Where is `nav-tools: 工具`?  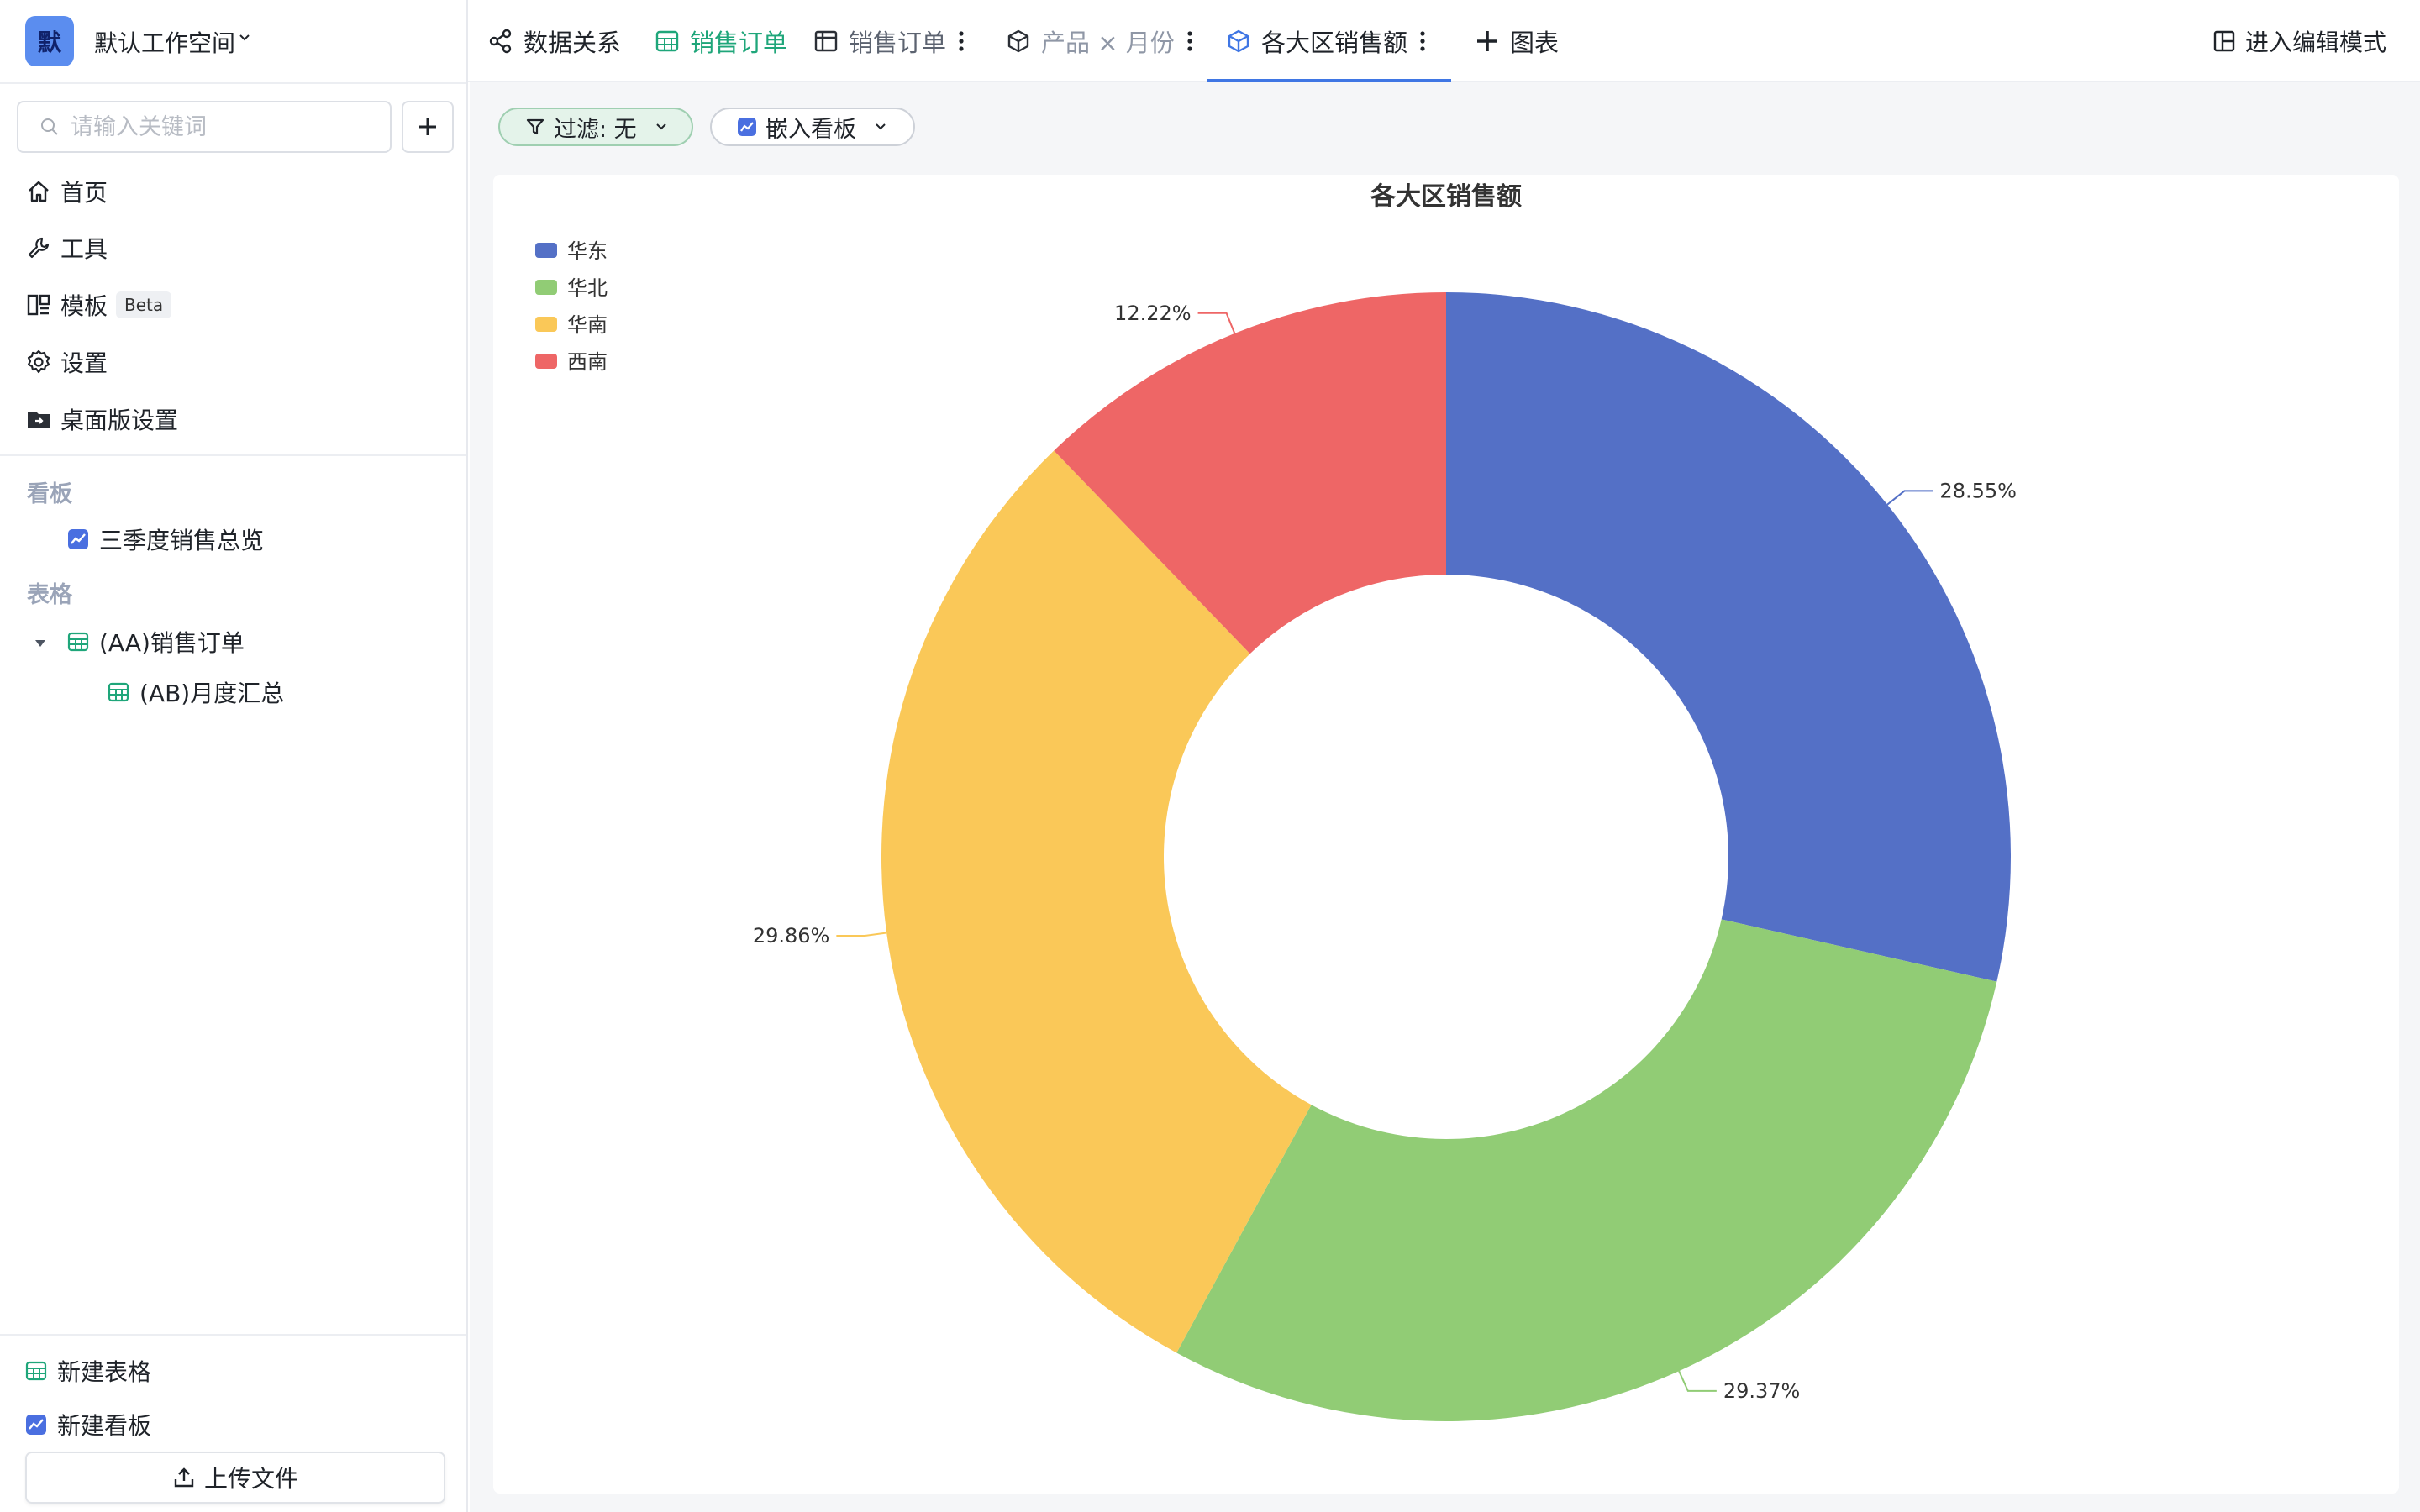
nav-tools: 工具 is located at coordinates (66, 248).